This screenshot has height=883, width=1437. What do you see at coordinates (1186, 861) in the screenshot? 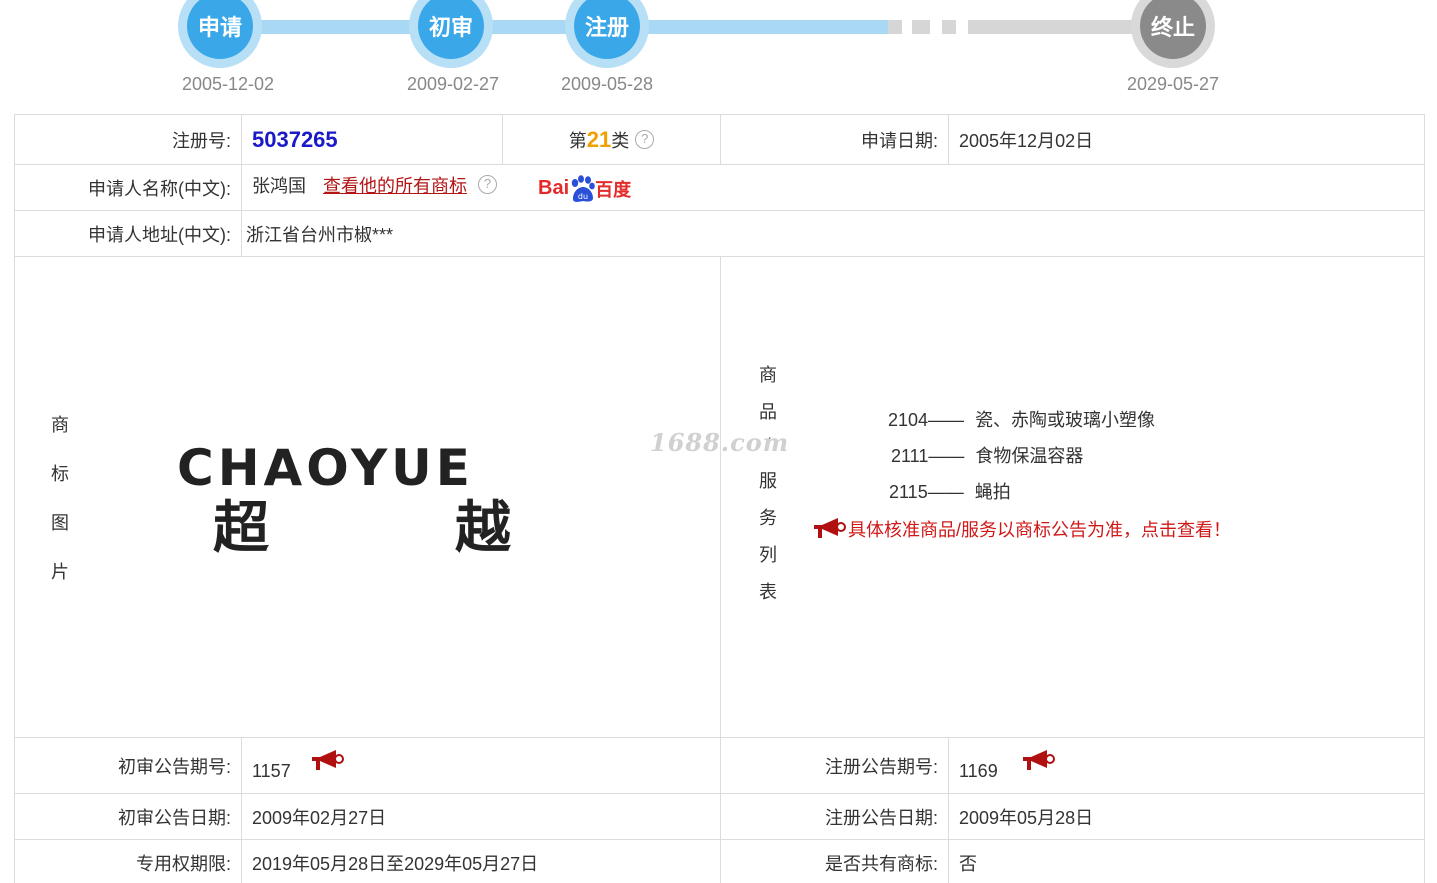
I see `shared-trademark-value: 否` at bounding box center [1186, 861].